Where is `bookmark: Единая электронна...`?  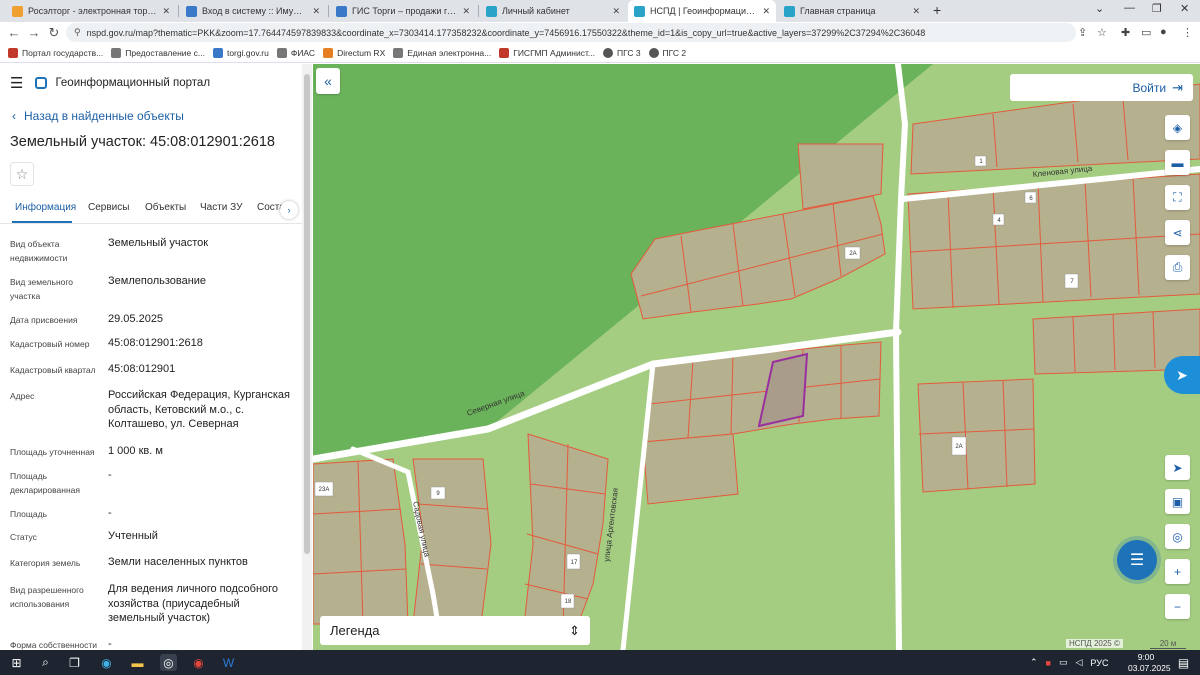
bookmark: Единая электронна... is located at coordinates (442, 52).